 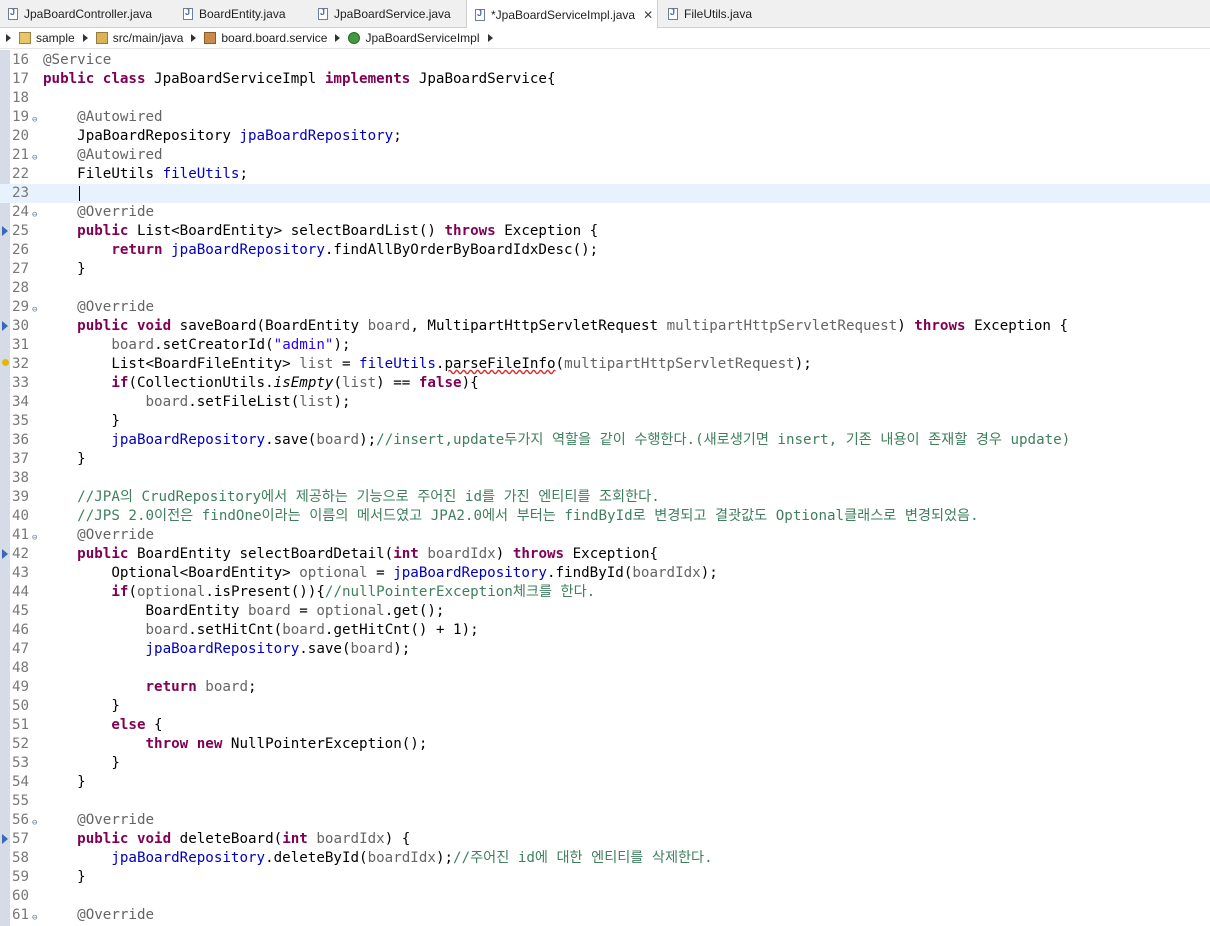 What do you see at coordinates (605, 307) in the screenshot?
I see `code-line: 29 ⊖ @Override` at bounding box center [605, 307].